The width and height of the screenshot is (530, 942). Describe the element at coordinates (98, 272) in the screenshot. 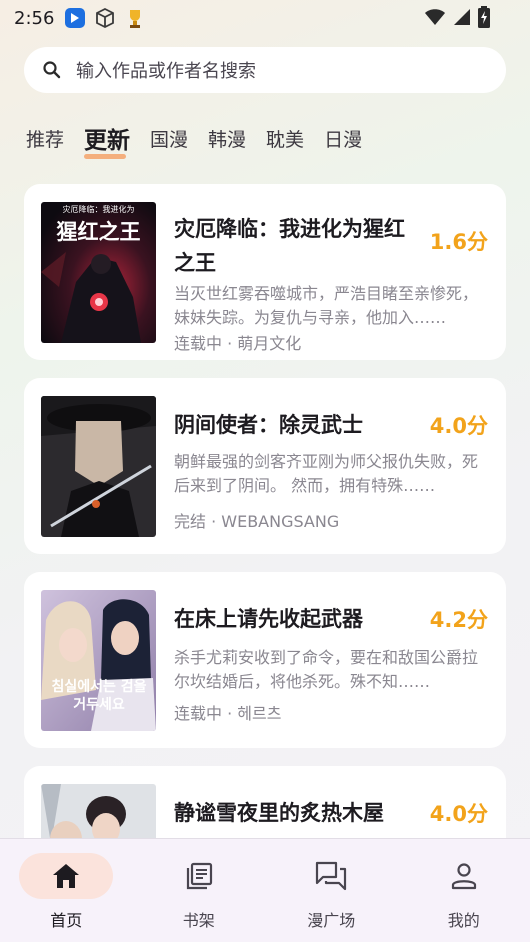

I see `comic-cover: 灾厄降临：我进化为 猩红之王` at that location.